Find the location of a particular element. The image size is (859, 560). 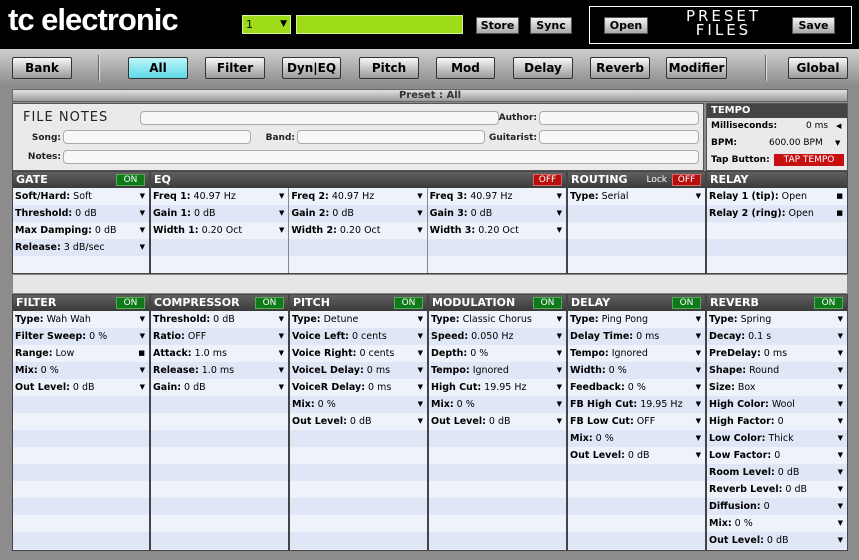

eq-cols-1-row: Width 2: 0.20 Oct ▼ is located at coordinates (357, 230).